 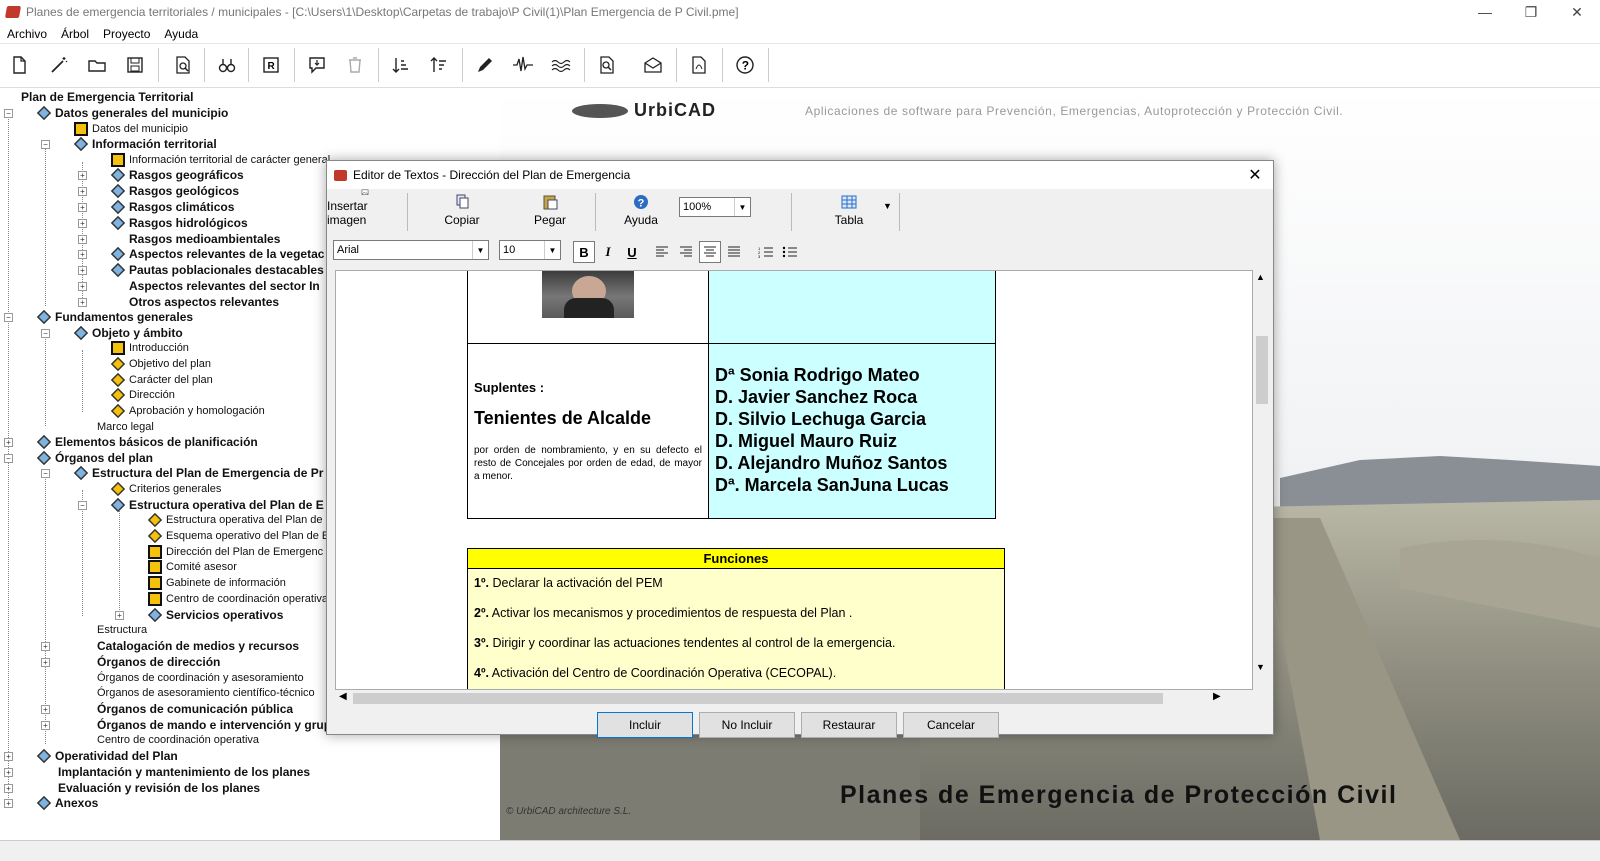 I want to click on minimize-icon: —, so click(x=1485, y=12).